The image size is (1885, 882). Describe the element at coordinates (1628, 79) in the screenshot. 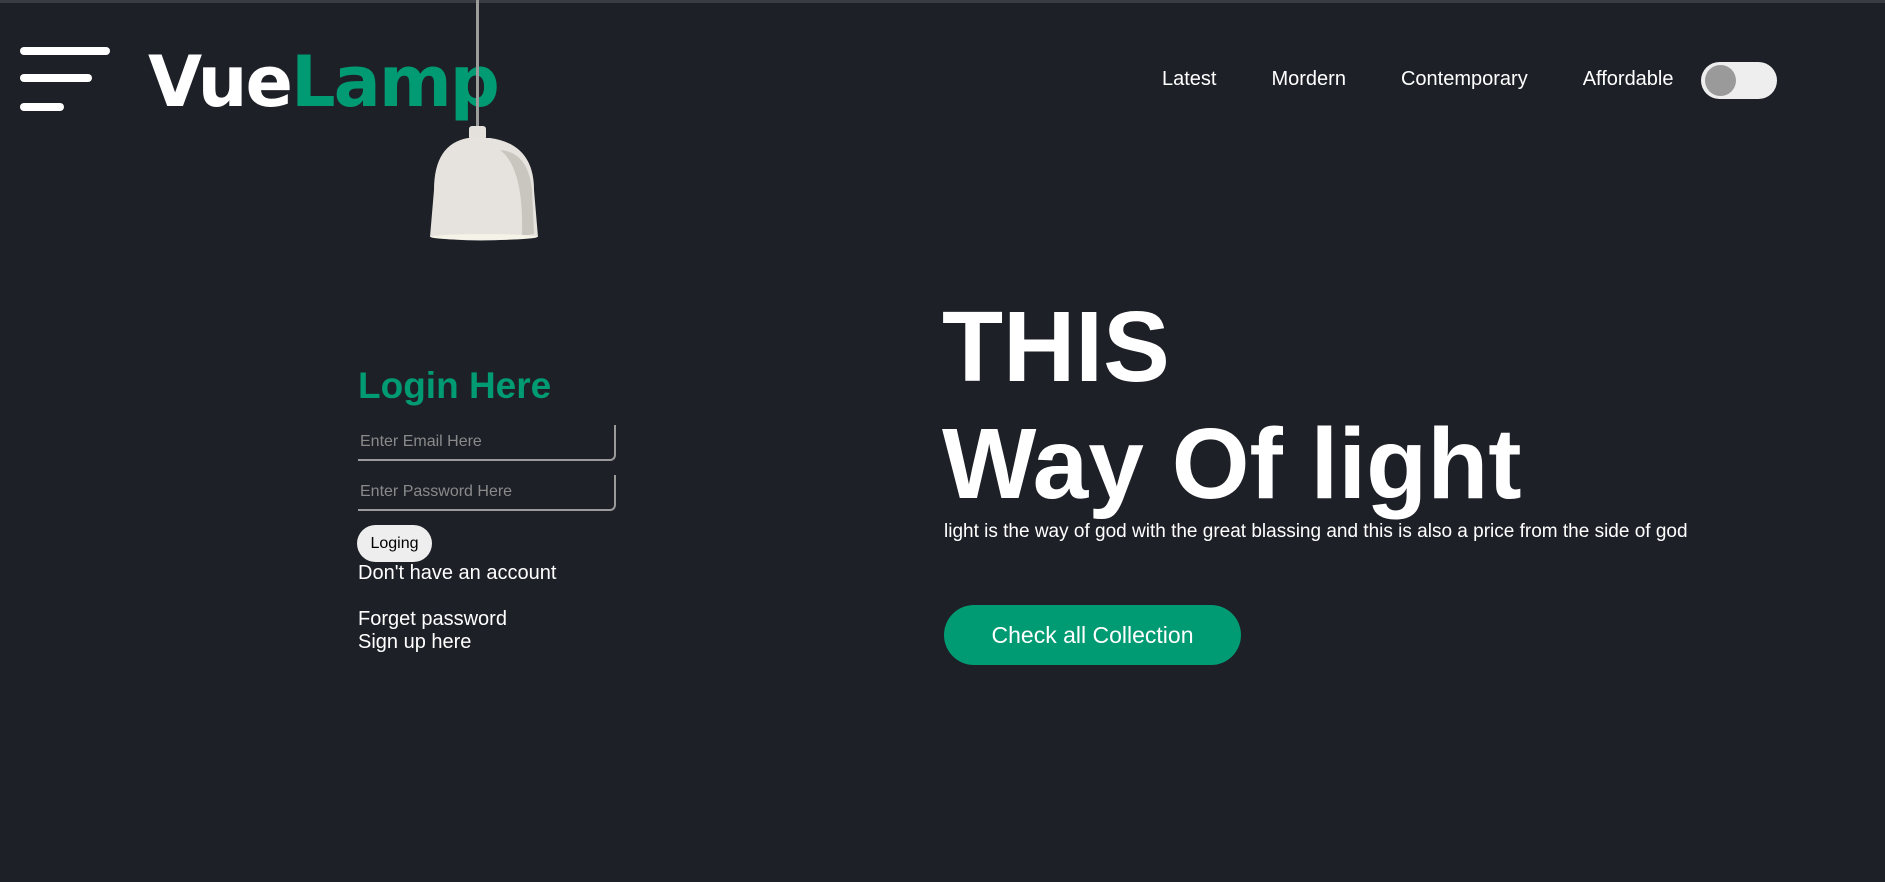

I see `nav-affordable: Affordable` at that location.